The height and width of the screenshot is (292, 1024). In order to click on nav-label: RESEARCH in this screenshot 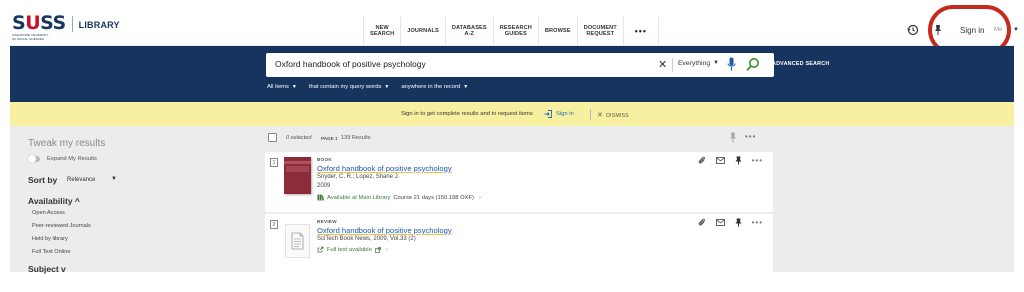, I will do `click(515, 27)`.